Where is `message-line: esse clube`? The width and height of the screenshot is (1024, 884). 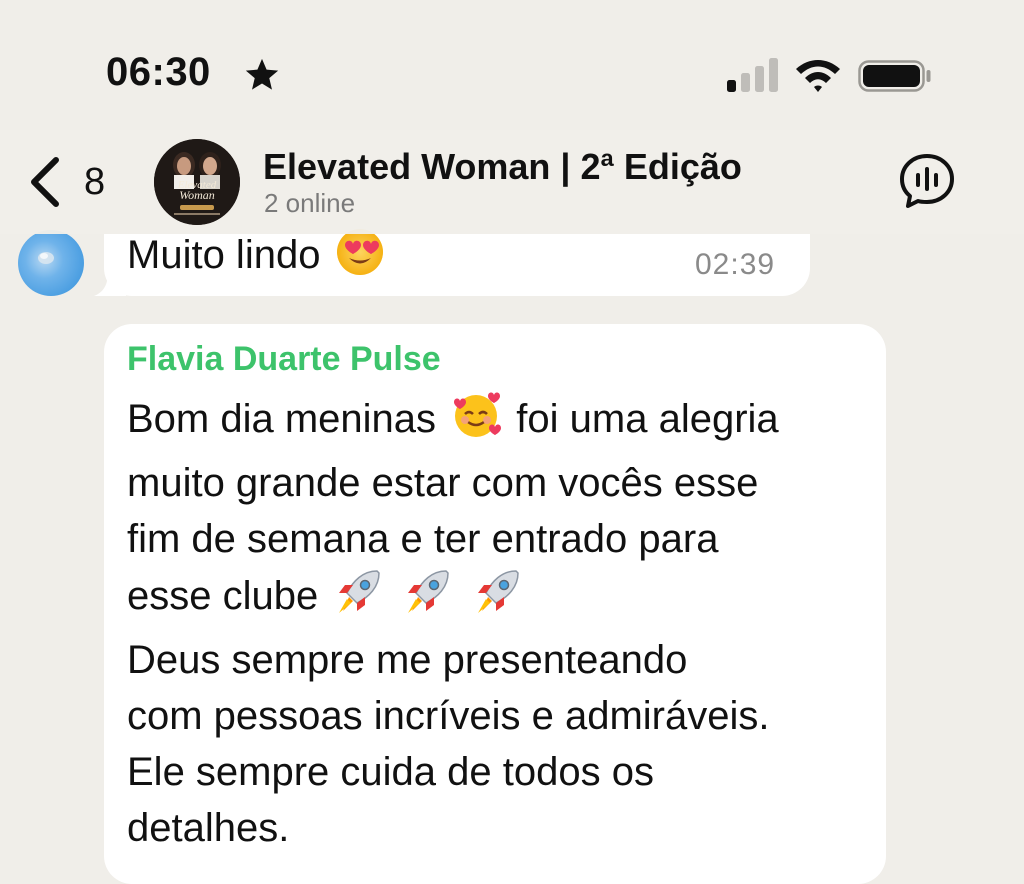 message-line: esse clube is located at coordinates (502, 600).